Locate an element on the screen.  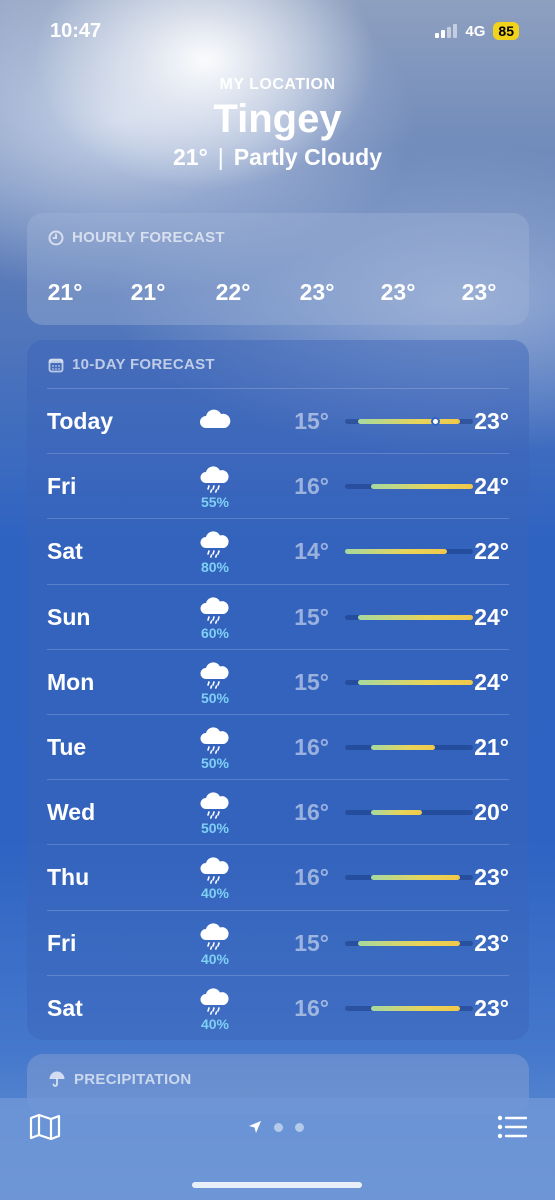
day-row: Fri 40% 15° 23° is located at coordinates (278, 942).